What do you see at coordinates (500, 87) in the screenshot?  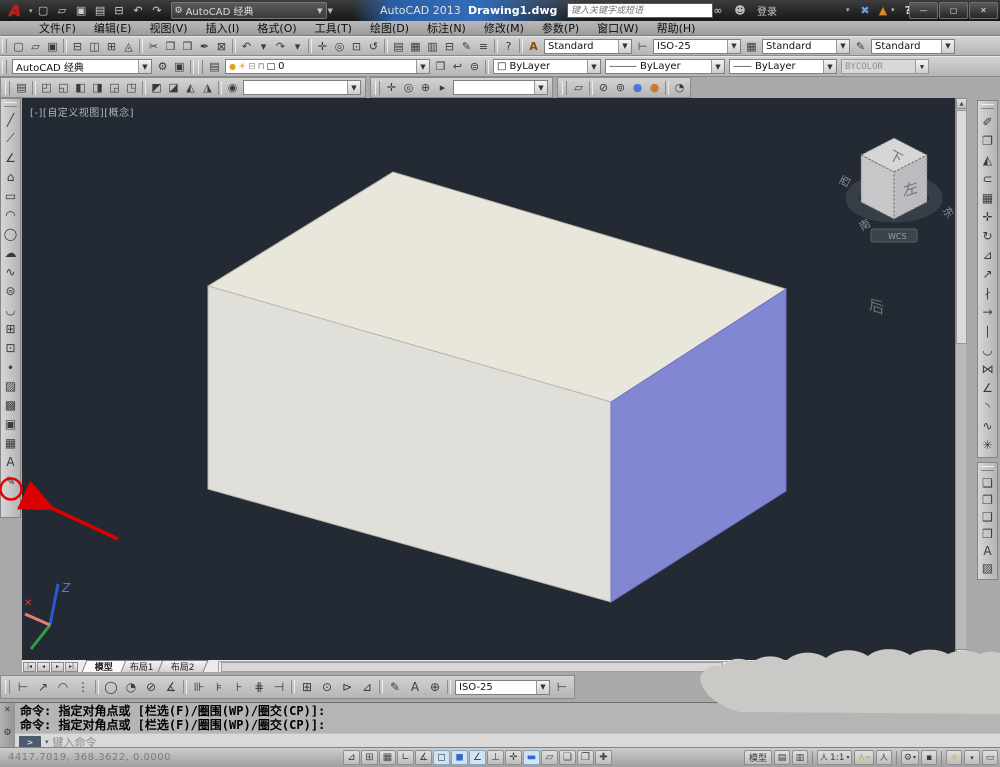 I see `3d-nav-combo: ▼` at bounding box center [500, 87].